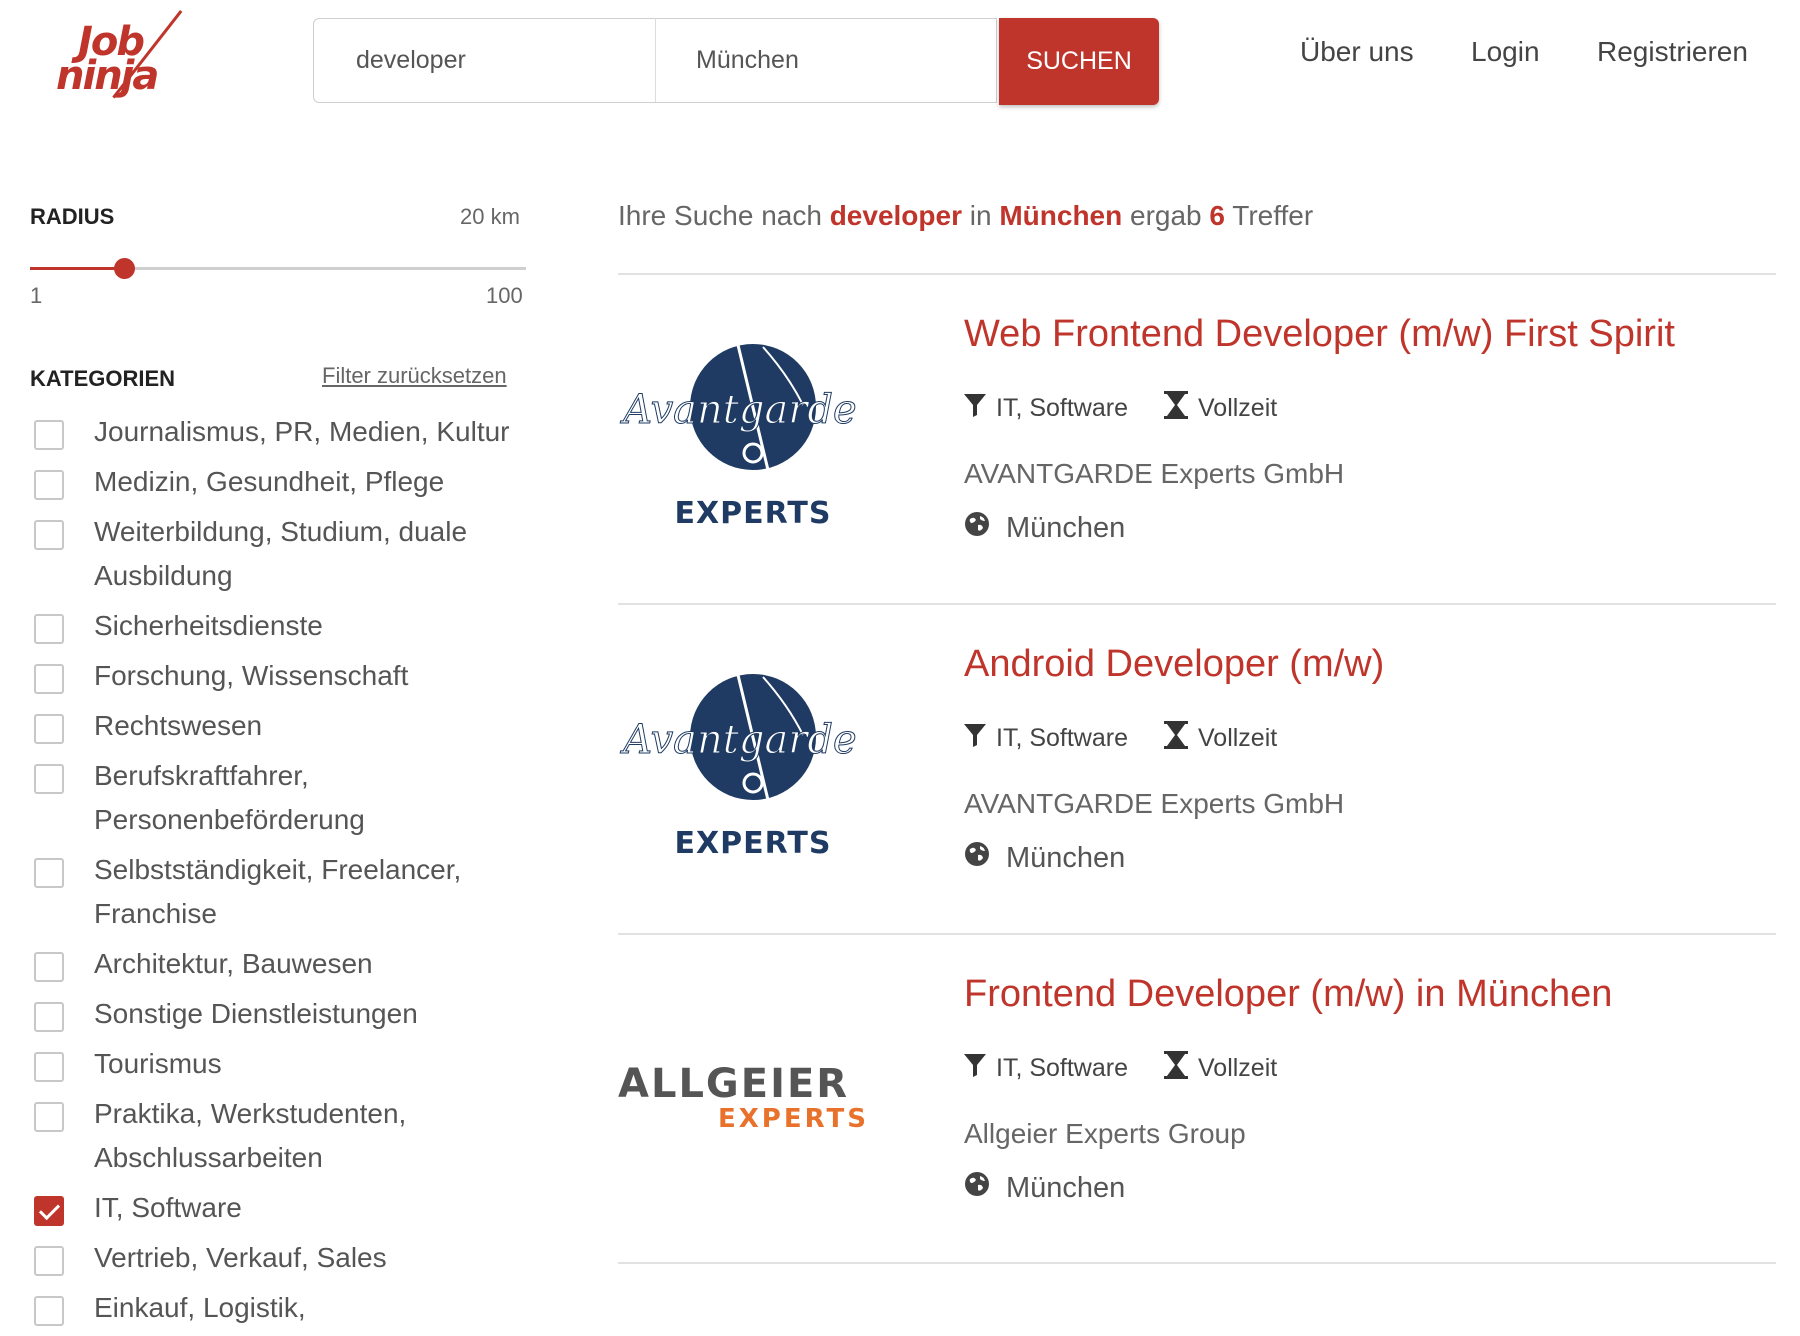  What do you see at coordinates (103, 378) in the screenshot?
I see `categories-label: KATEGORIEN` at bounding box center [103, 378].